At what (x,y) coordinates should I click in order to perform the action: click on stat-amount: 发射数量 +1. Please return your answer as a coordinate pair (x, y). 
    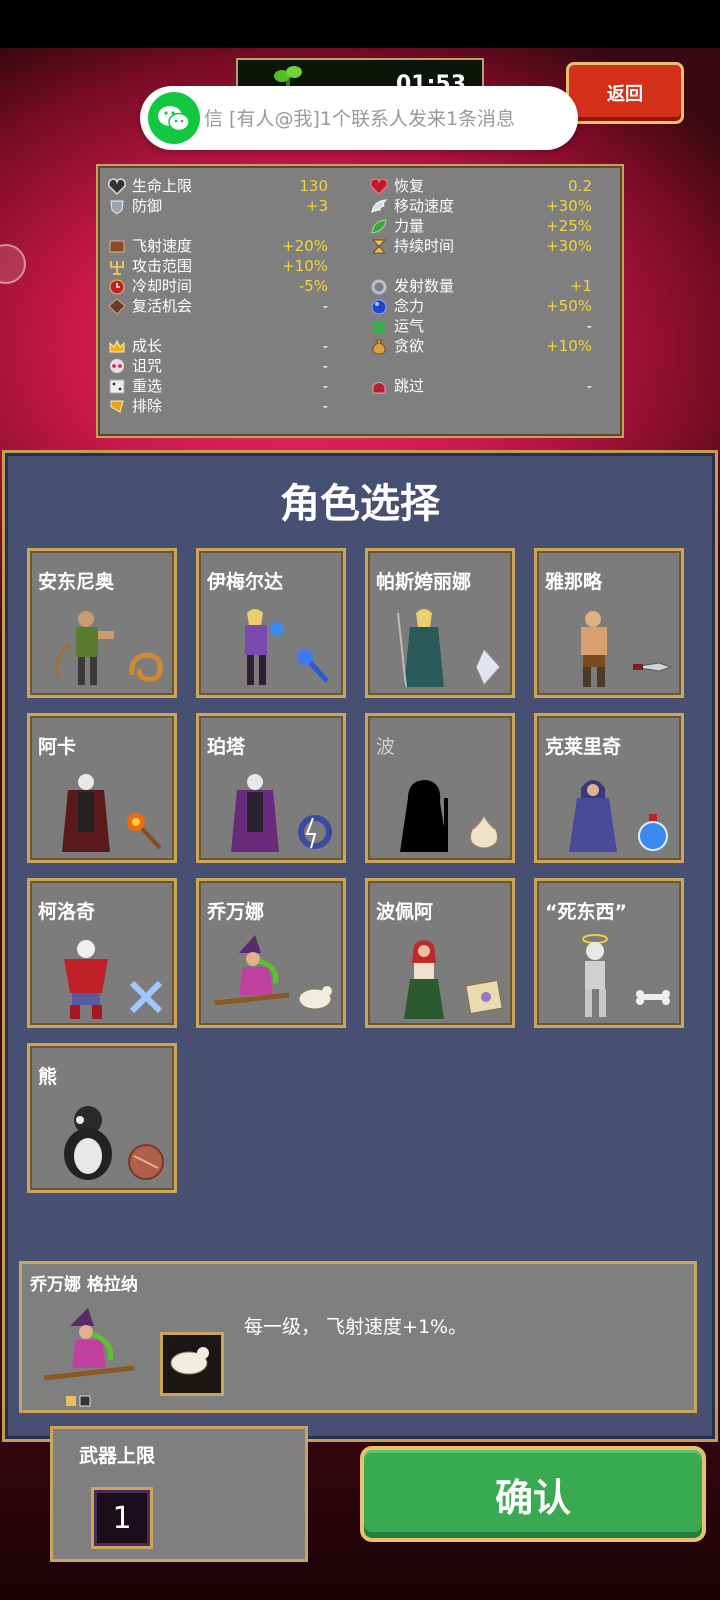
    Looking at the image, I should click on (481, 286).